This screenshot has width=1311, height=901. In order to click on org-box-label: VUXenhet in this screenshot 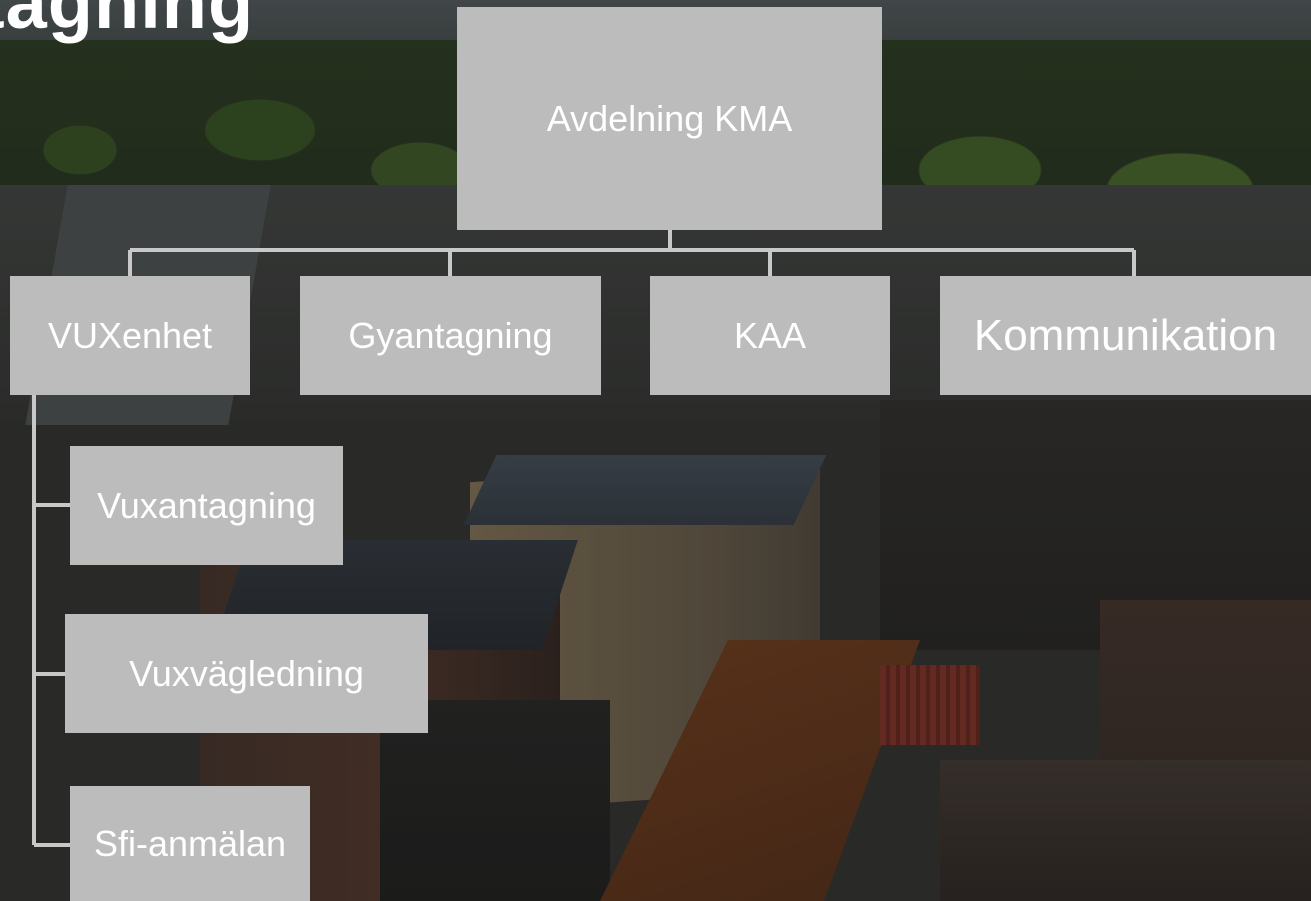, I will do `click(130, 335)`.